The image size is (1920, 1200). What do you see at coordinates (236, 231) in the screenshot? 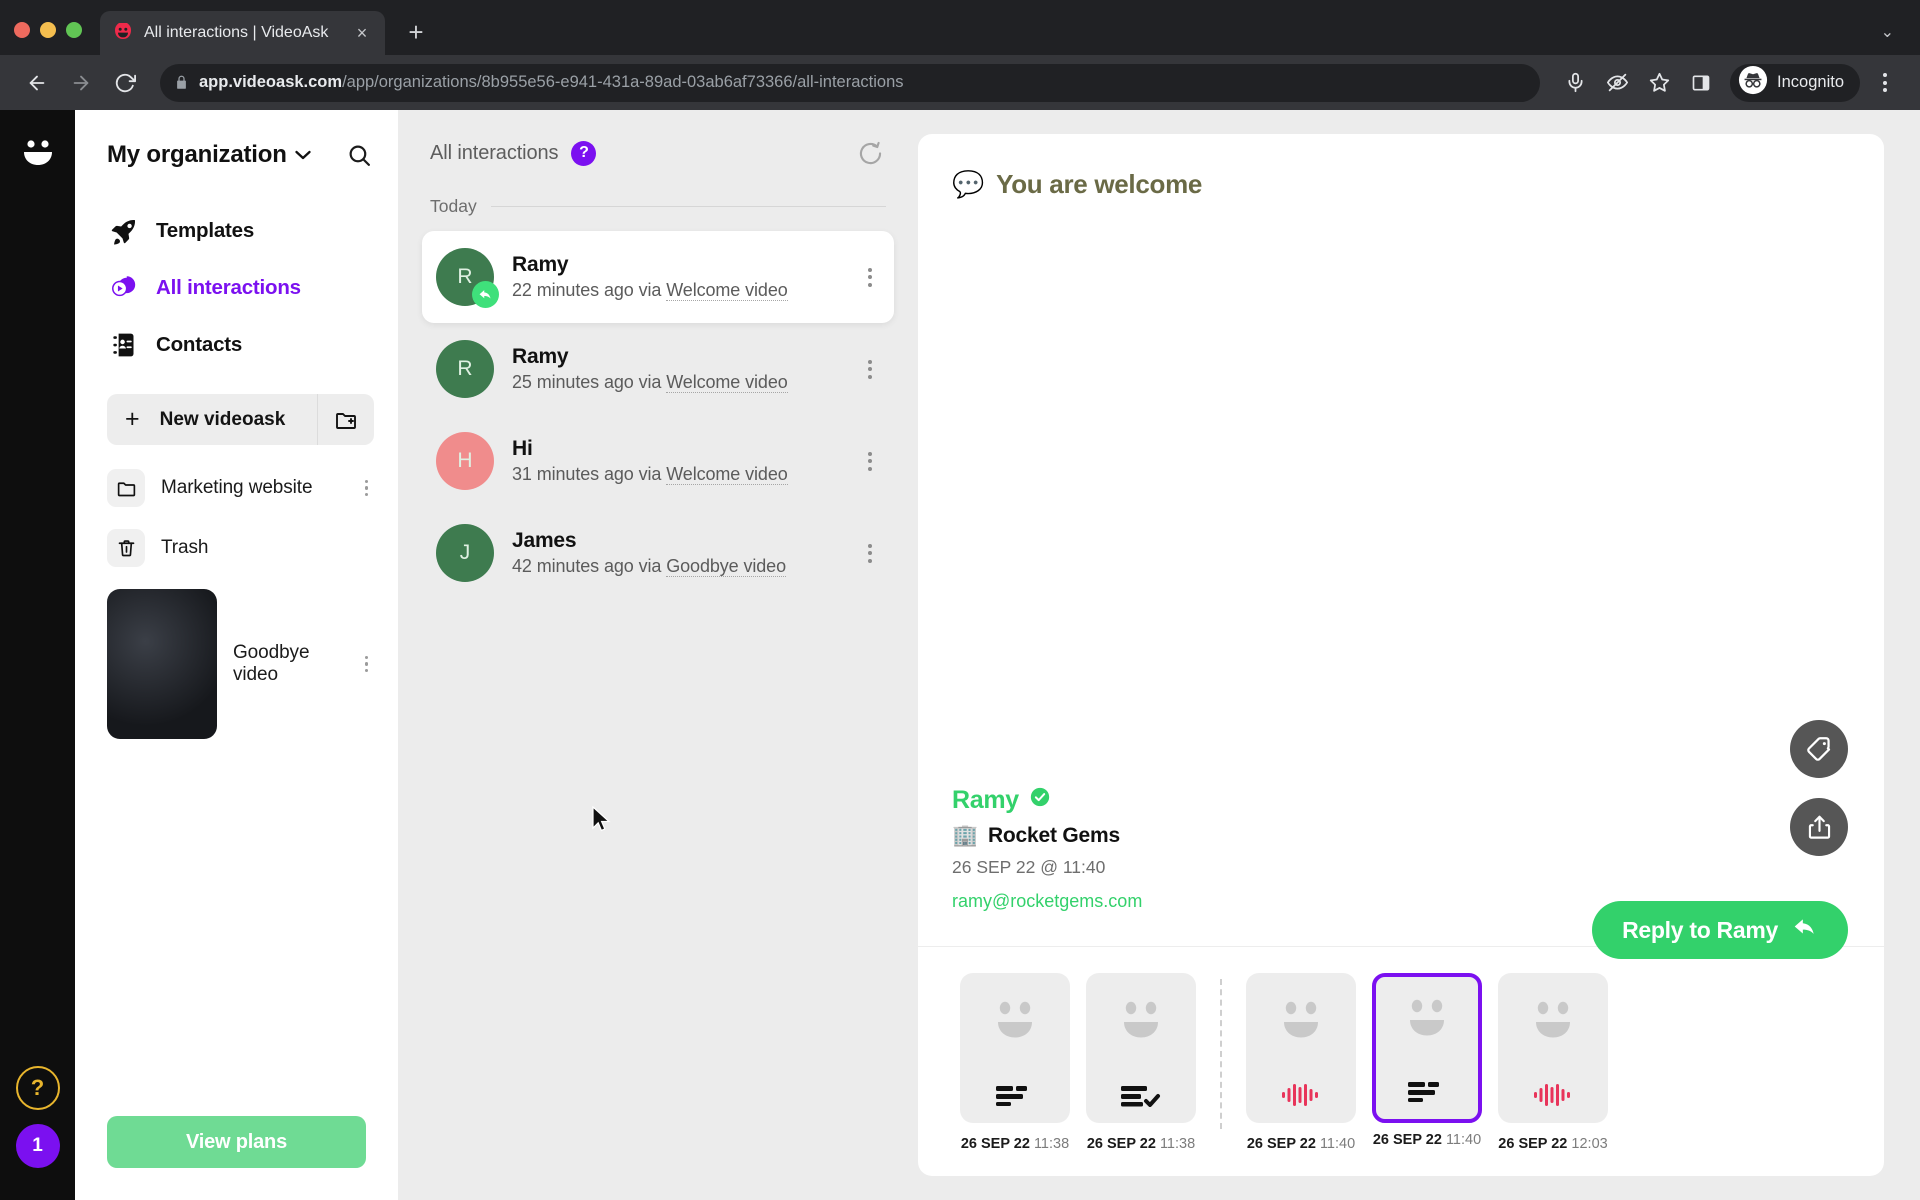
I see `sidebar-item-templates: Templates` at bounding box center [236, 231].